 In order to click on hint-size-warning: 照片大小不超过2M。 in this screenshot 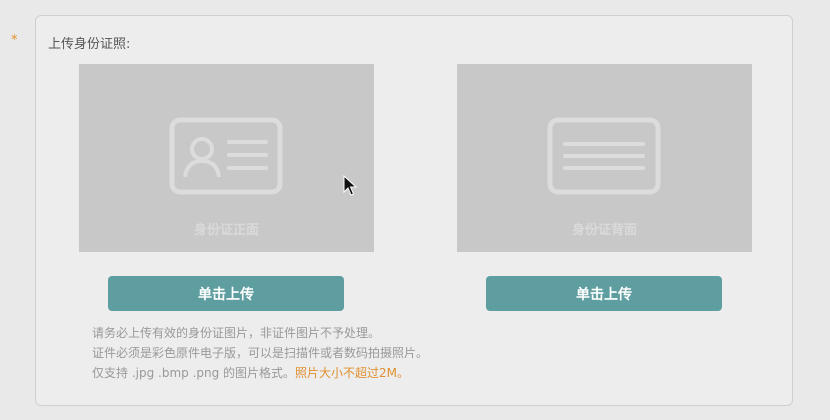, I will do `click(352, 373)`.